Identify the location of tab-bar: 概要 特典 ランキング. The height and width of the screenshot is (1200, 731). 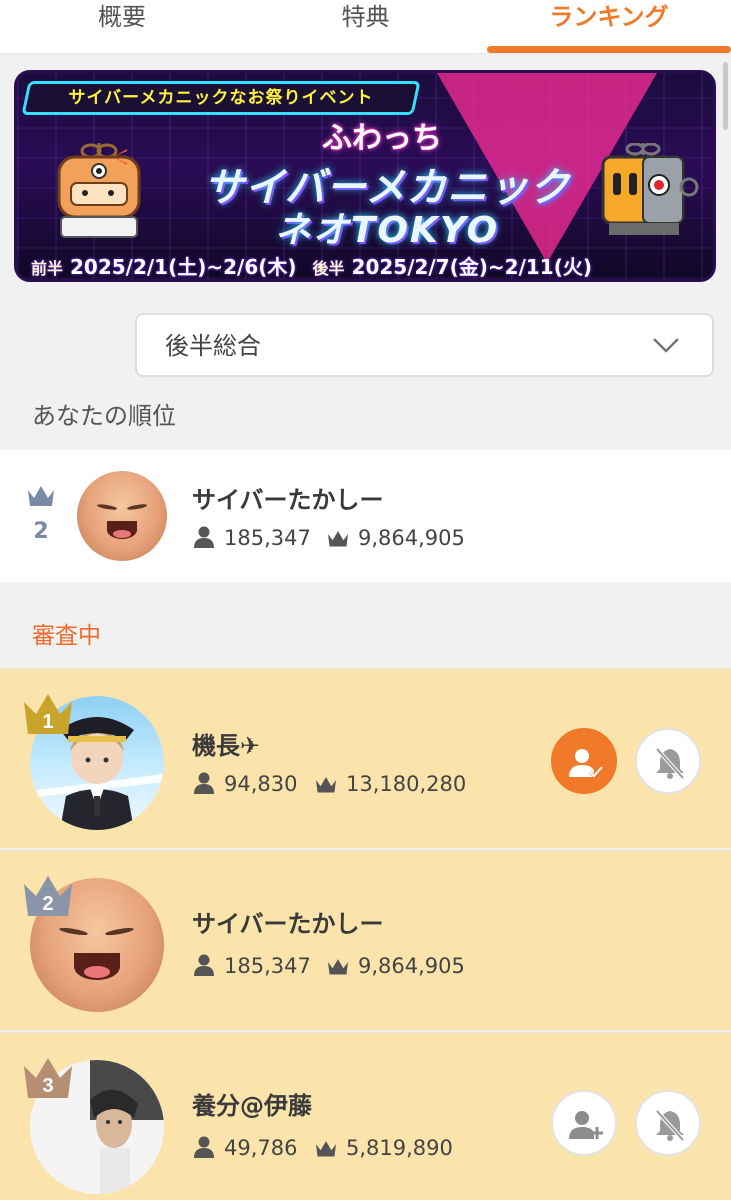
(365, 27).